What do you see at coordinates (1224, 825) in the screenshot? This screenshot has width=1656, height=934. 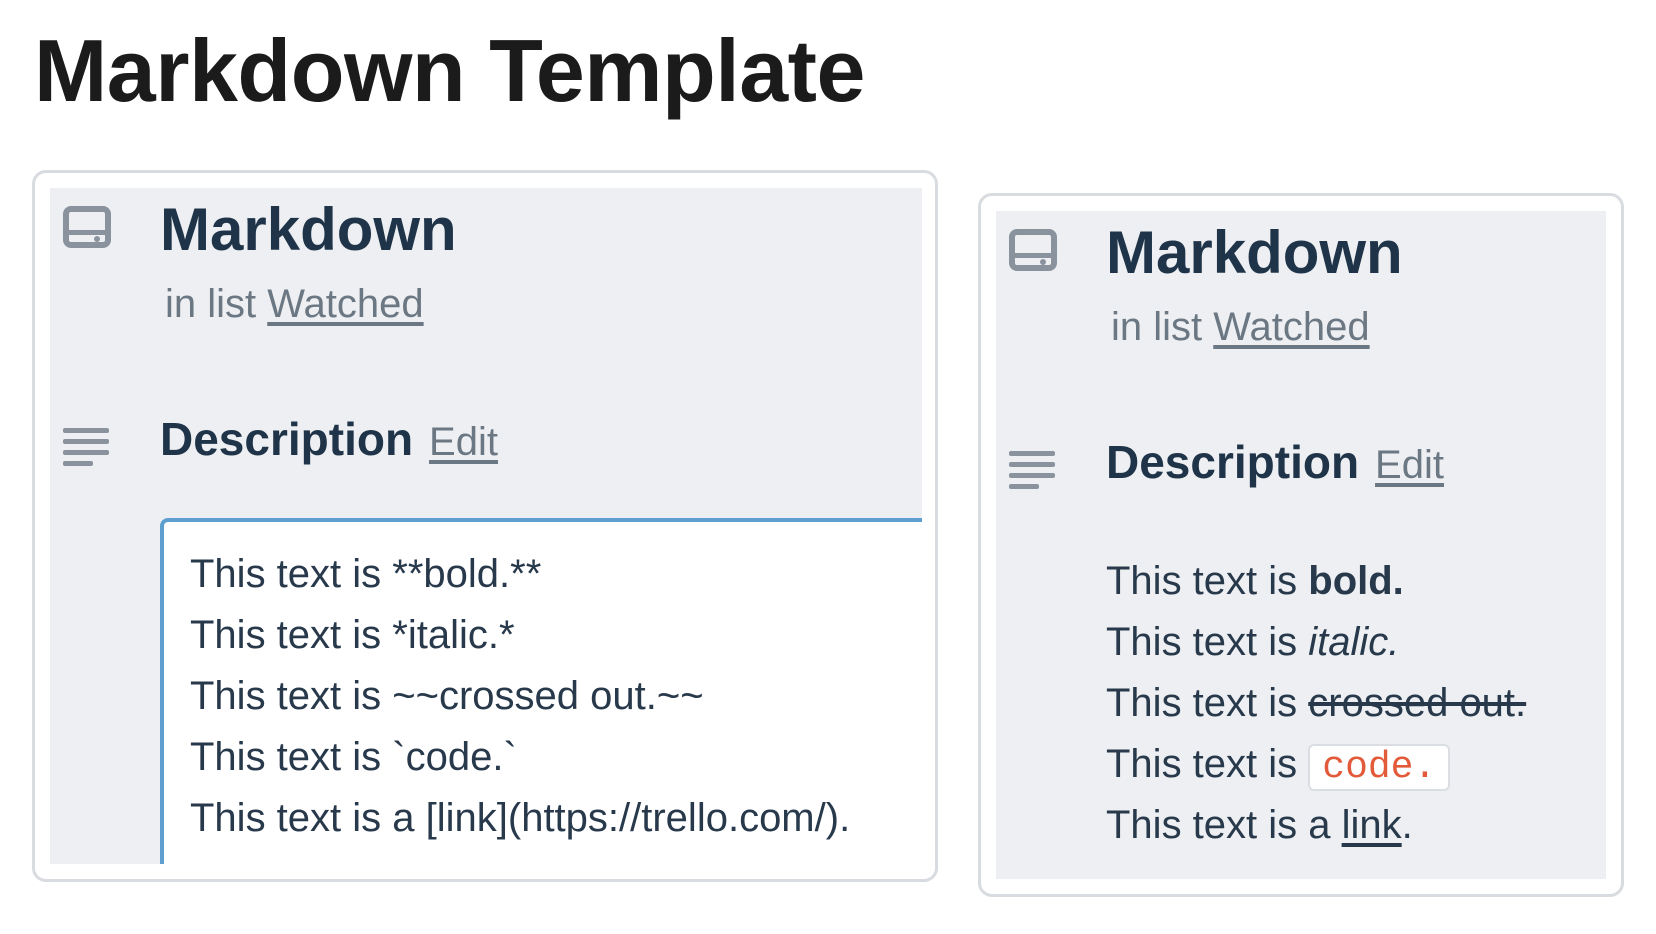 I see `line-prefix: This text is a` at bounding box center [1224, 825].